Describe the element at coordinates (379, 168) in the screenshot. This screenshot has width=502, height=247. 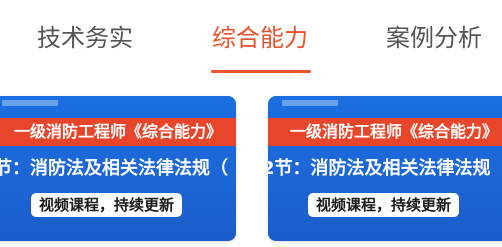
I see `course-chapter-title: 2节：消防法及相关法律法规` at that location.